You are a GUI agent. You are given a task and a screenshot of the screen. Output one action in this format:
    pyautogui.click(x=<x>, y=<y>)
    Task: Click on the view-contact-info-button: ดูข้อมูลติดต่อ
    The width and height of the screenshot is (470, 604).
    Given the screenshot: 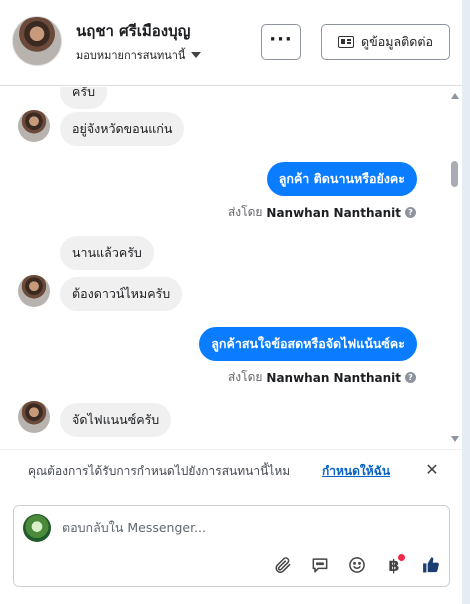 What is the action you would take?
    pyautogui.click(x=385, y=42)
    